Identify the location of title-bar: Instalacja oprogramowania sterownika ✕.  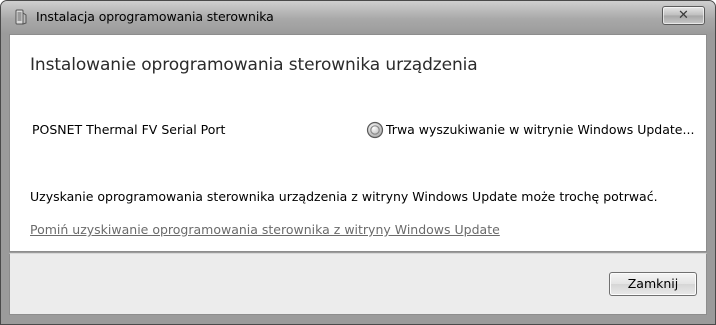
(358, 17).